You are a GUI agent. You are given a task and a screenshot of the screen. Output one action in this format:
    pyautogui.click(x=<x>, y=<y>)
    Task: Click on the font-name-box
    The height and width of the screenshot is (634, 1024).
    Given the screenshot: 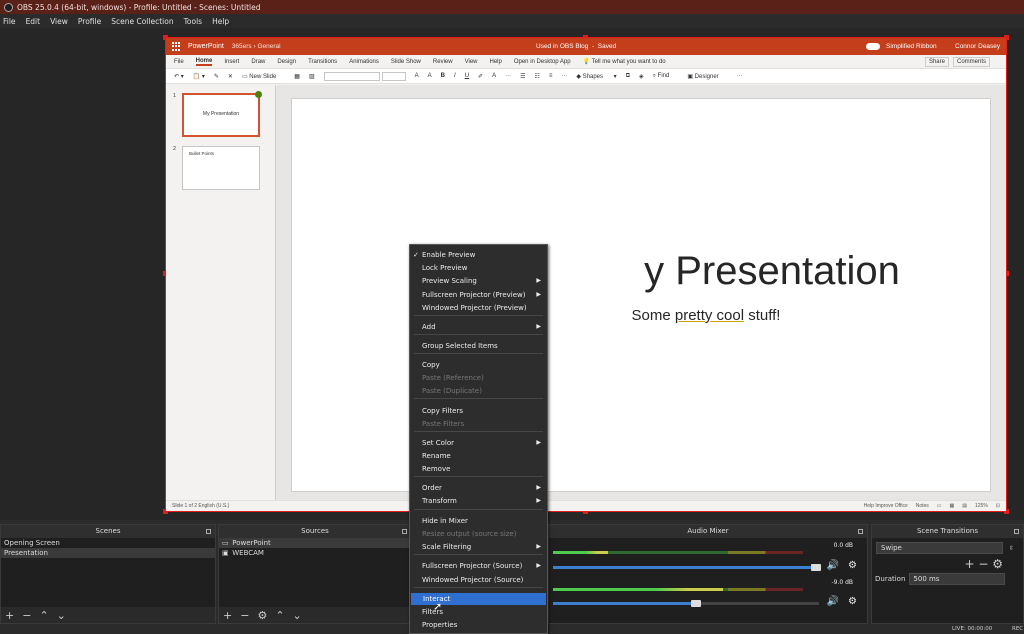 What is the action you would take?
    pyautogui.click(x=351, y=76)
    